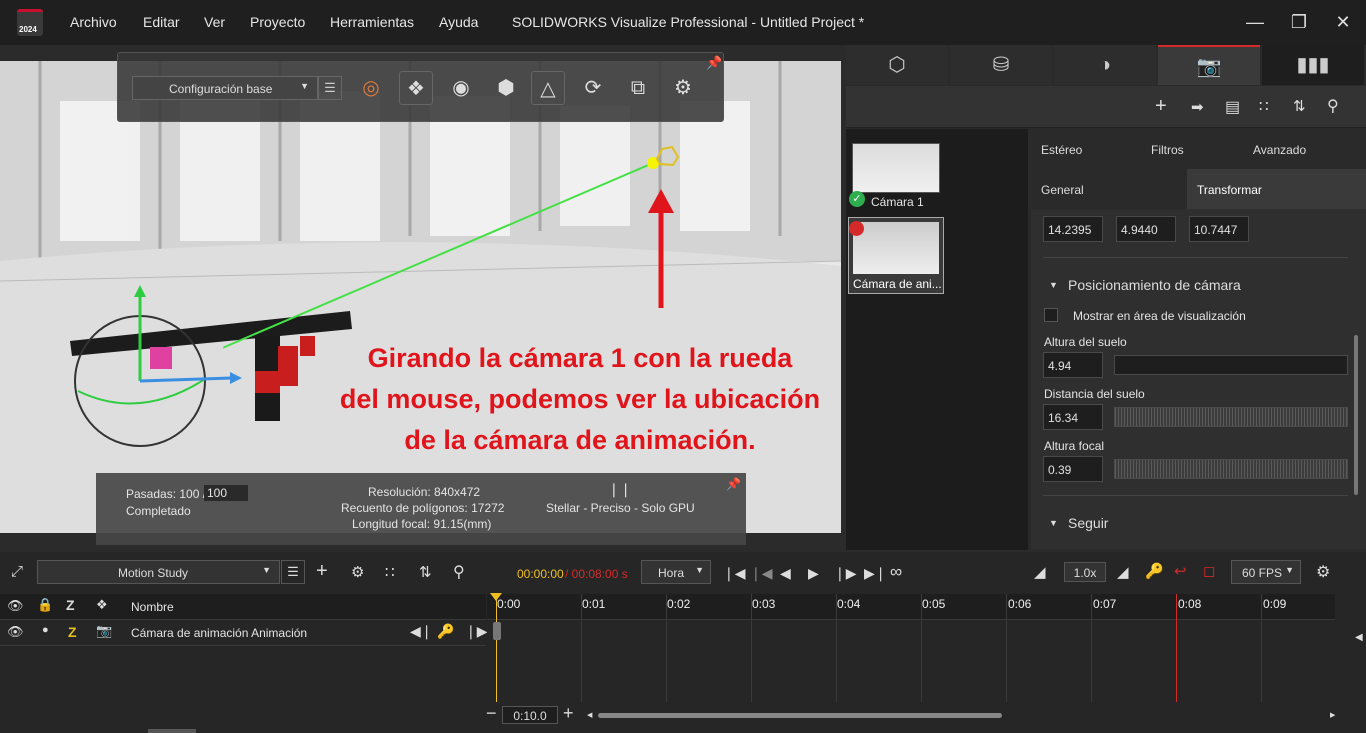 Image resolution: width=1366 pixels, height=733 pixels. Describe the element at coordinates (461, 88) in the screenshot. I see `turntable-icon: ◉` at that location.